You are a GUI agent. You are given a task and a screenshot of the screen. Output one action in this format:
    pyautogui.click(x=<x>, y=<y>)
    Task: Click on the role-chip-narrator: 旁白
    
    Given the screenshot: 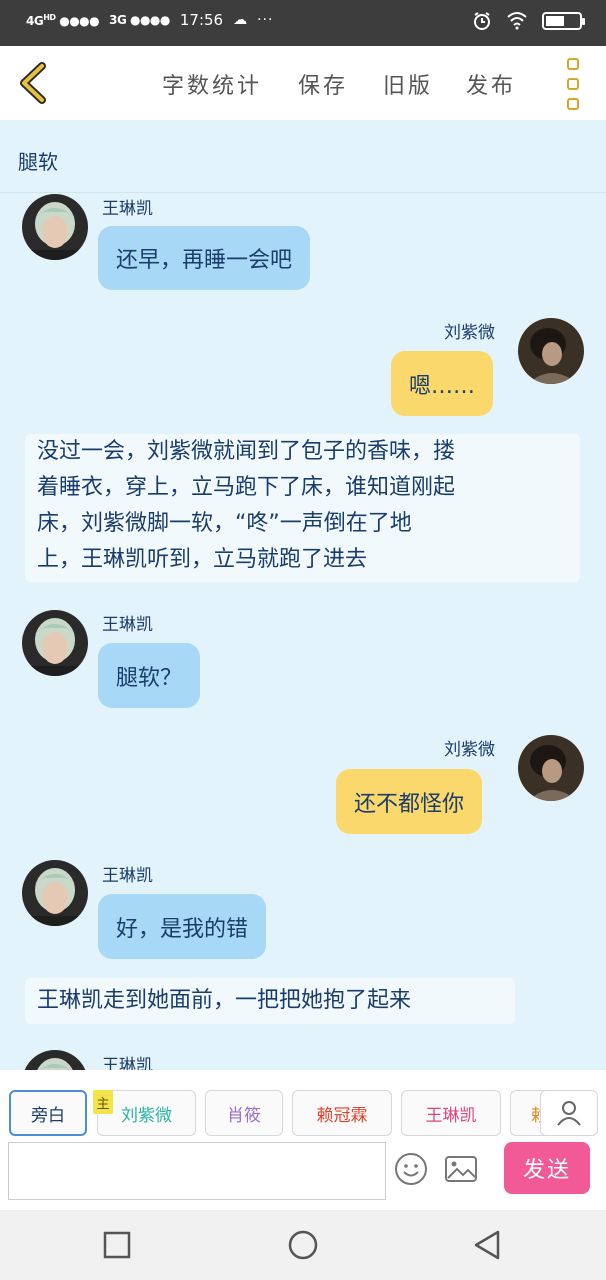 What is the action you would take?
    pyautogui.click(x=48, y=1113)
    